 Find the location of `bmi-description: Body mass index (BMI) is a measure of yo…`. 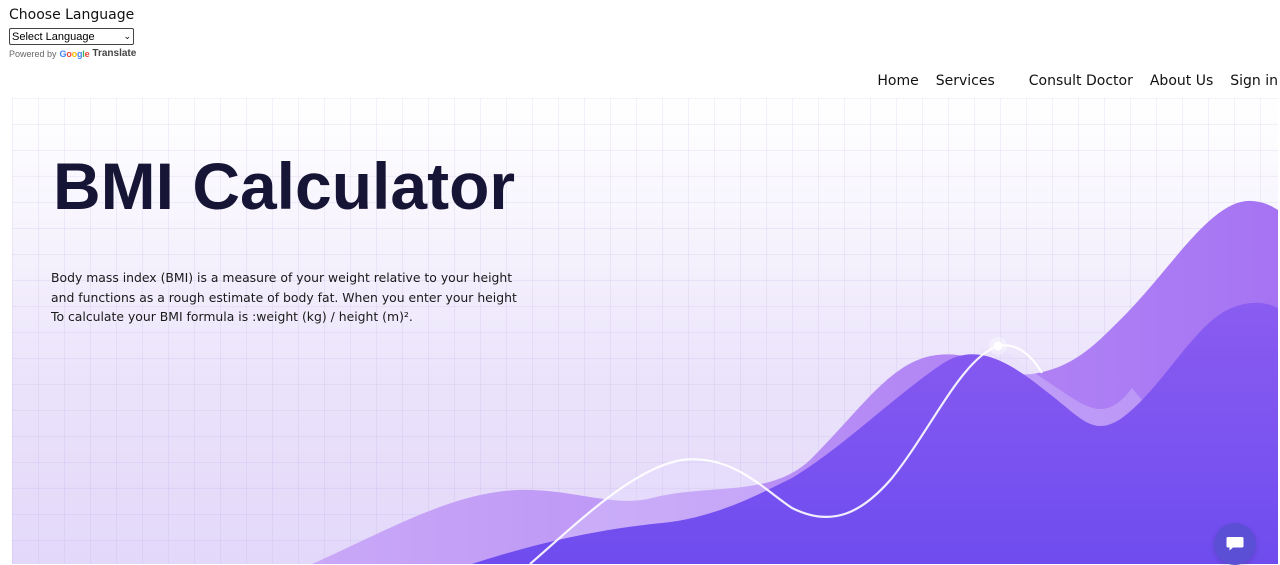

bmi-description: Body mass index (BMI) is a measure of yo… is located at coordinates (296, 297).